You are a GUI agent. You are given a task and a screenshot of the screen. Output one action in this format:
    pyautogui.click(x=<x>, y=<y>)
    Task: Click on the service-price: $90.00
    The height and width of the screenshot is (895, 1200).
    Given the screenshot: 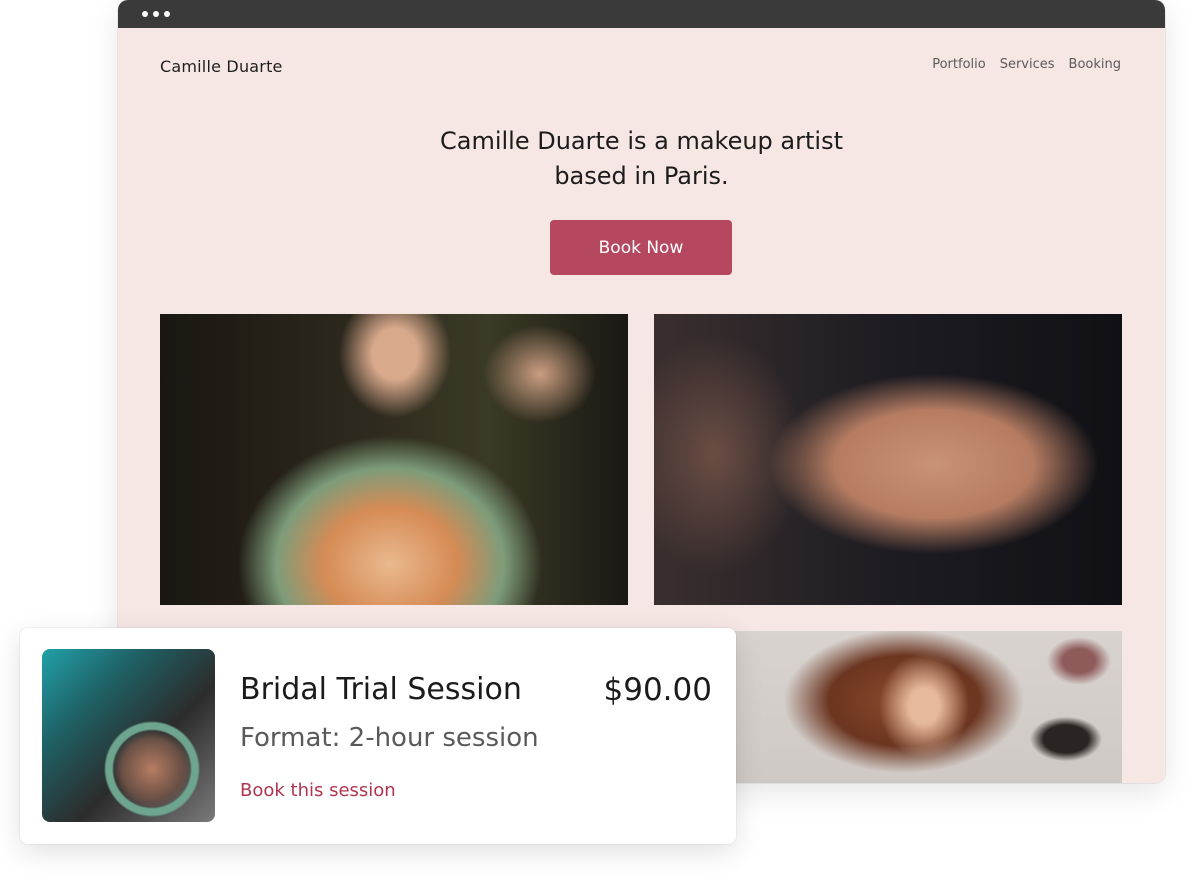 What is the action you would take?
    pyautogui.click(x=657, y=690)
    